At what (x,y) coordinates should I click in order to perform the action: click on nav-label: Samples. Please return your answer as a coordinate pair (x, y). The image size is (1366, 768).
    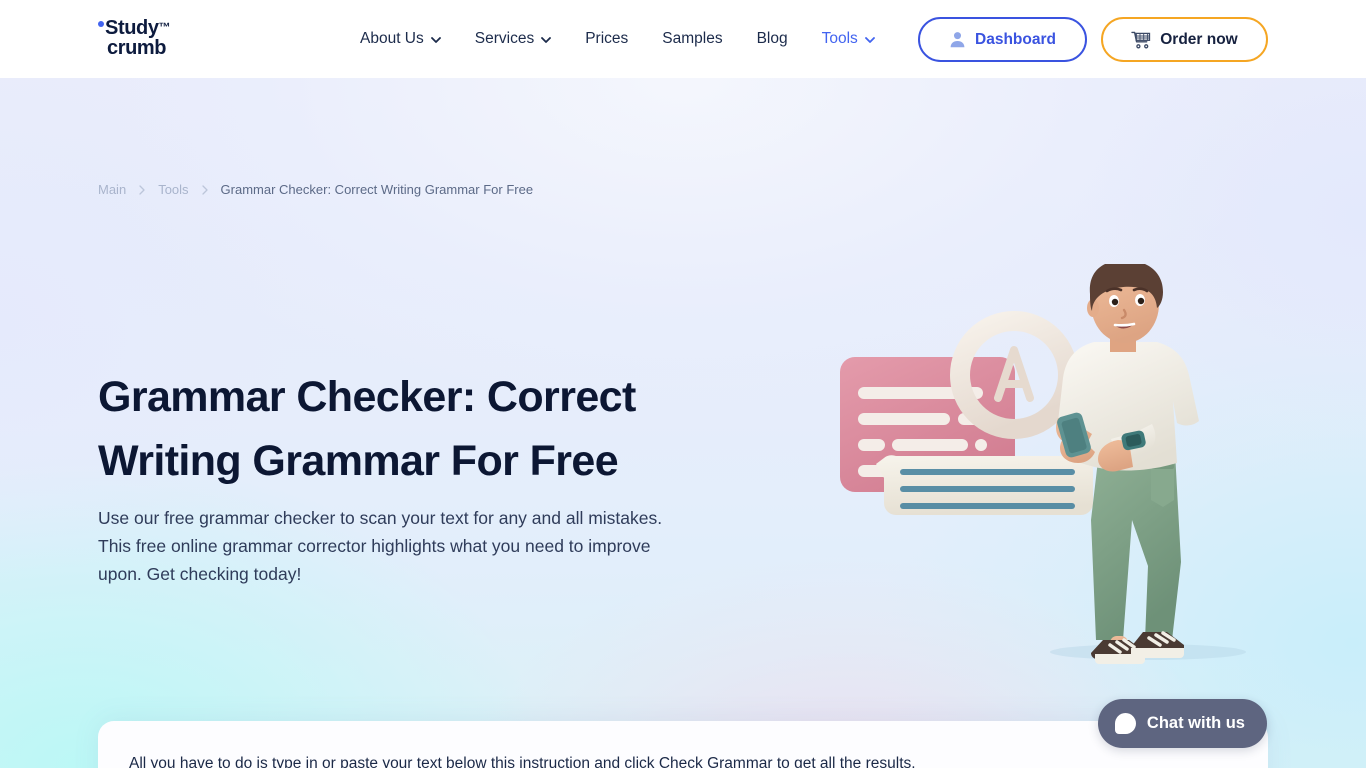
    Looking at the image, I should click on (692, 38).